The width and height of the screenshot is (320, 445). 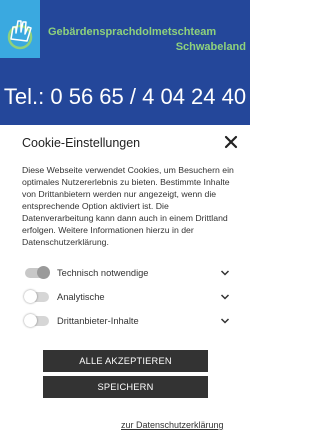 I want to click on site-logo, so click(x=20, y=29).